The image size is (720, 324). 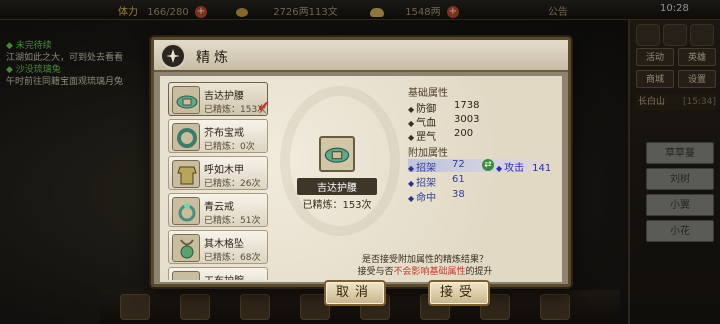 I want to click on base-stat-row: ◆ 罡气 200, so click(x=483, y=135).